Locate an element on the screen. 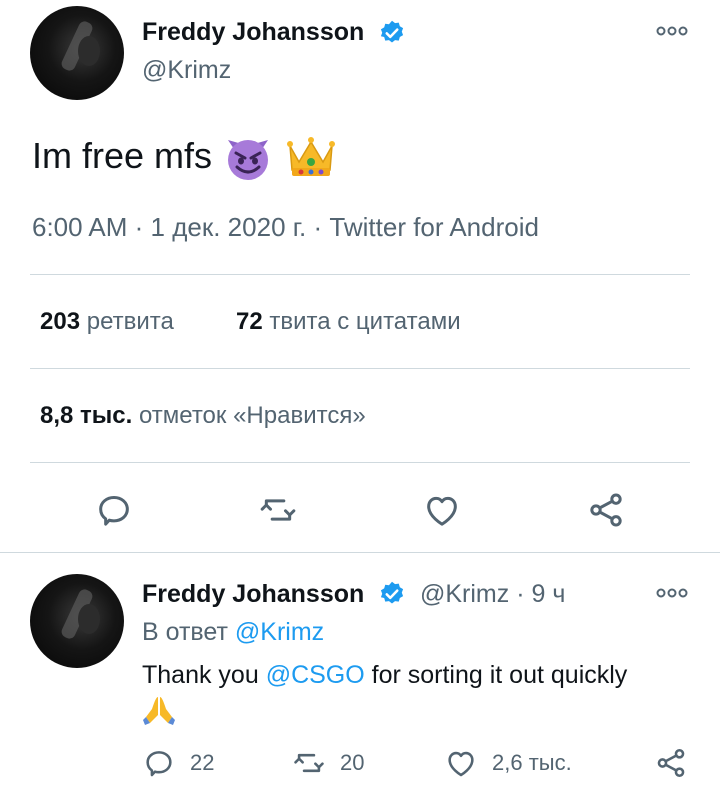 The width and height of the screenshot is (720, 791). tweet-separator is located at coordinates (360, 552).